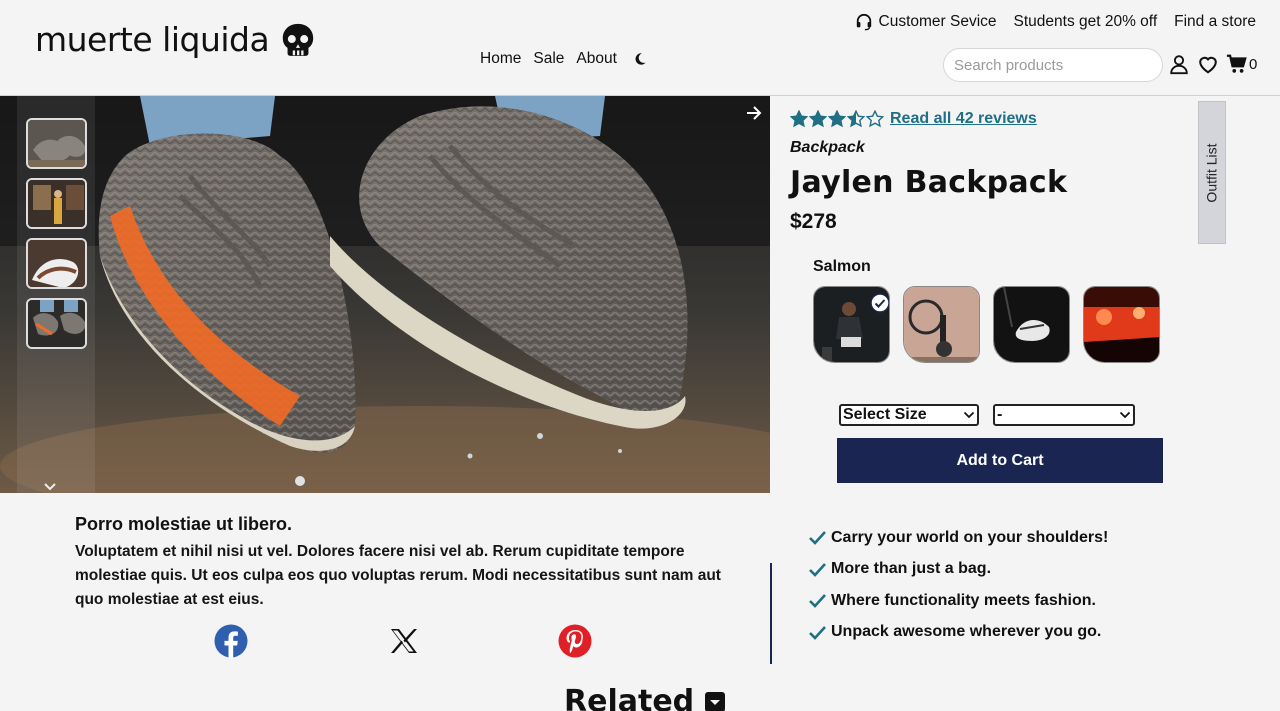  I want to click on reviews-link: Read all 42 reviews, so click(963, 119).